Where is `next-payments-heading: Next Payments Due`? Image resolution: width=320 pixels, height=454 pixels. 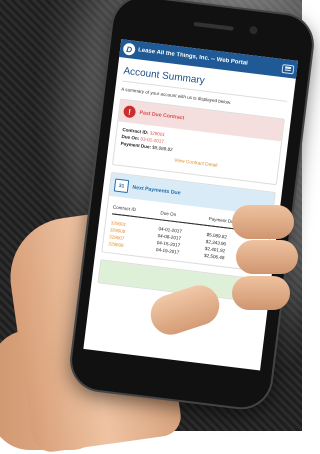
next-payments-heading: Next Payments Due is located at coordinates (156, 190).